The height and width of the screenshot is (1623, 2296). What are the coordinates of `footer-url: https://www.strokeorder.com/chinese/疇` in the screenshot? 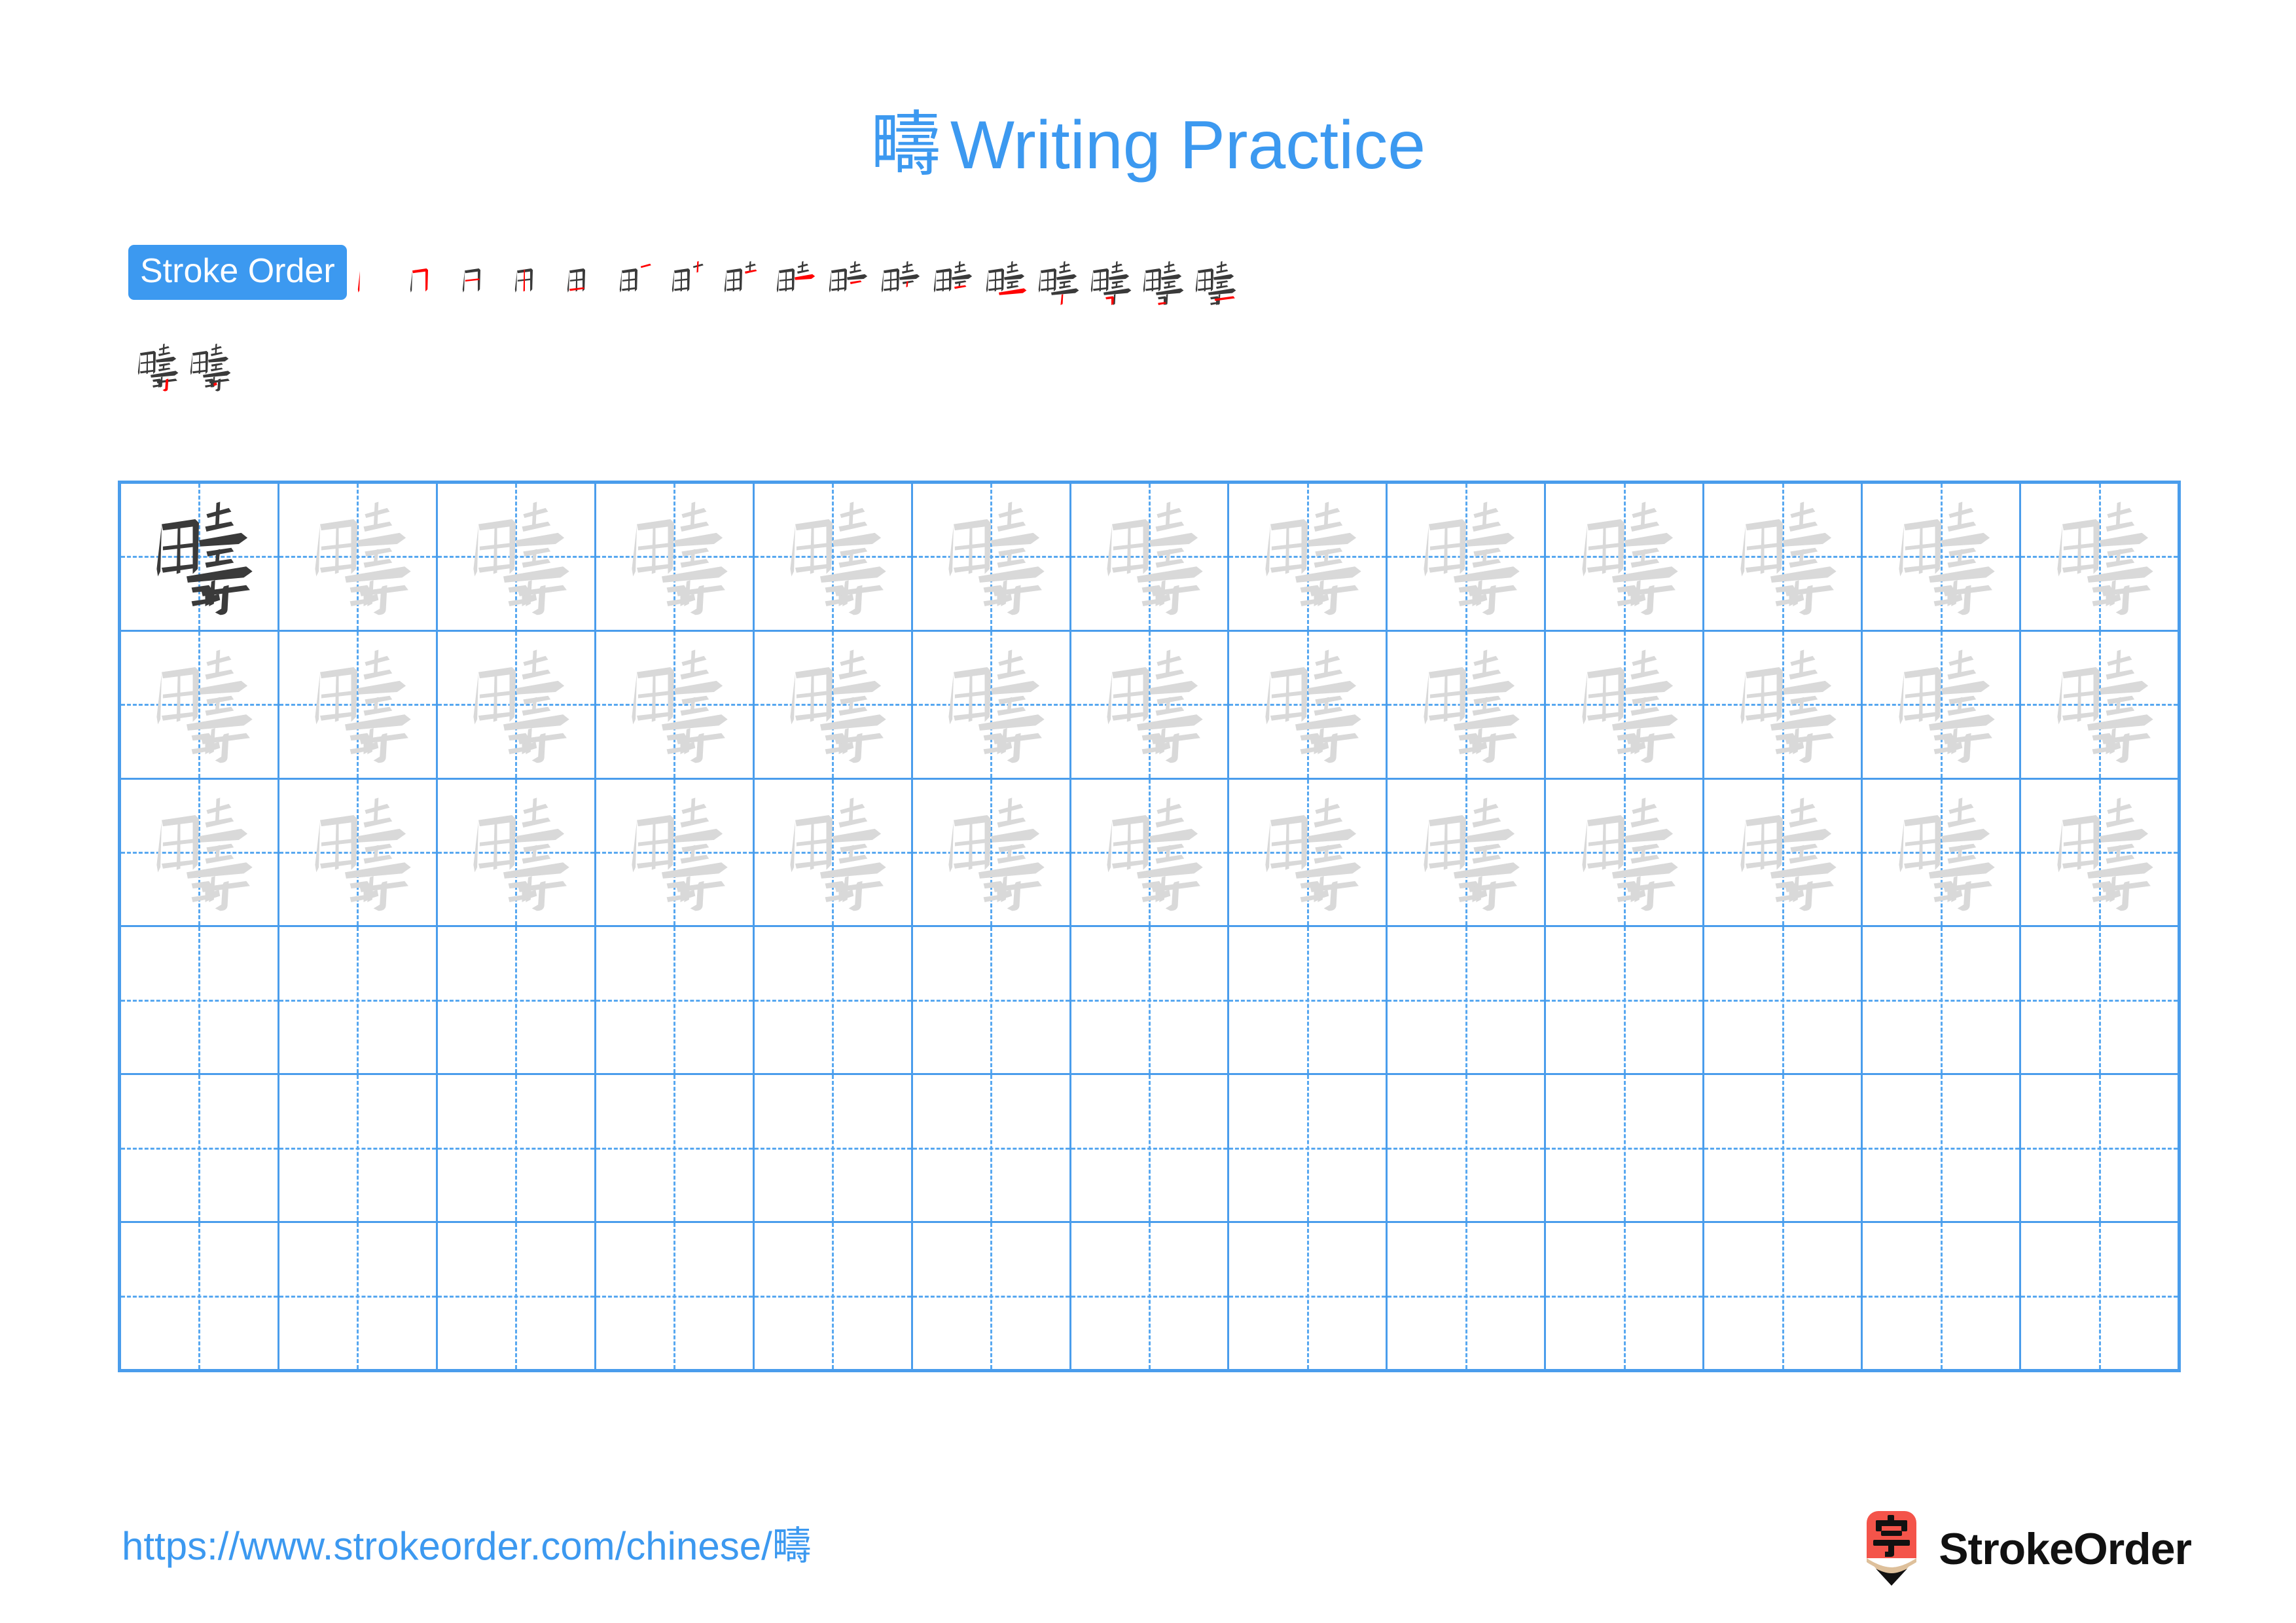 It's located at (467, 1547).